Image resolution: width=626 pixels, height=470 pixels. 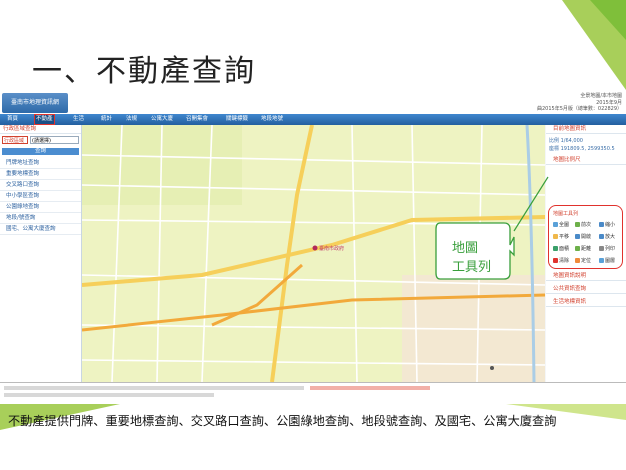 What do you see at coordinates (331, 248) in the screenshot?
I see `map-label-cityhall: 臺南市政府` at bounding box center [331, 248].